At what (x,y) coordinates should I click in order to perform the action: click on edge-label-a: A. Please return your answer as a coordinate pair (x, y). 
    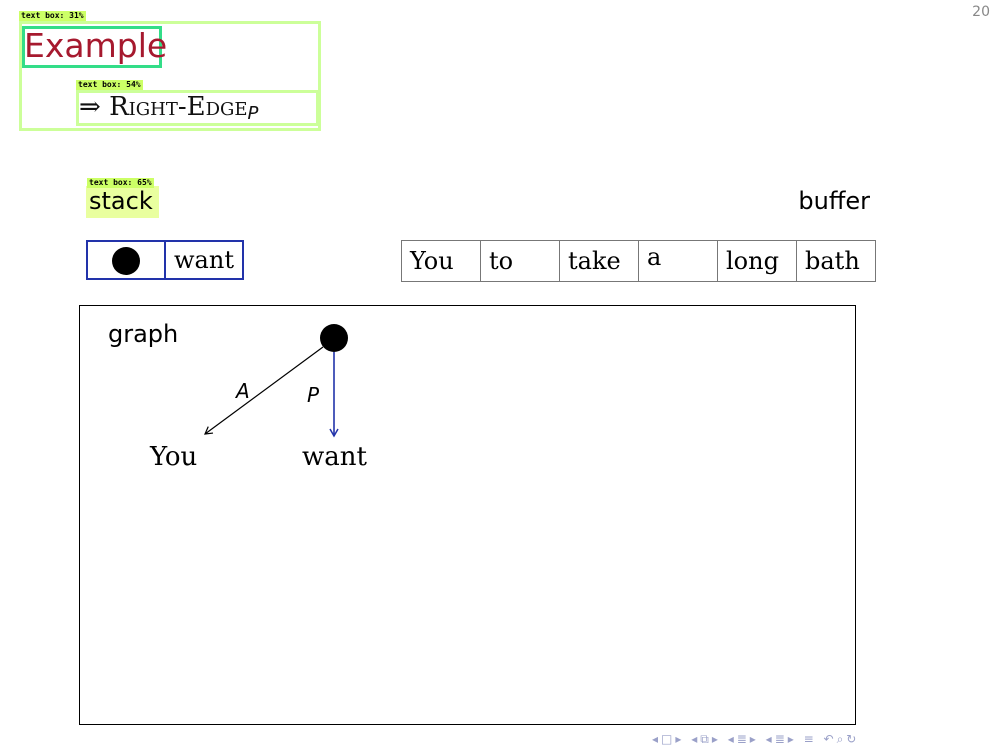
    Looking at the image, I should click on (242, 391).